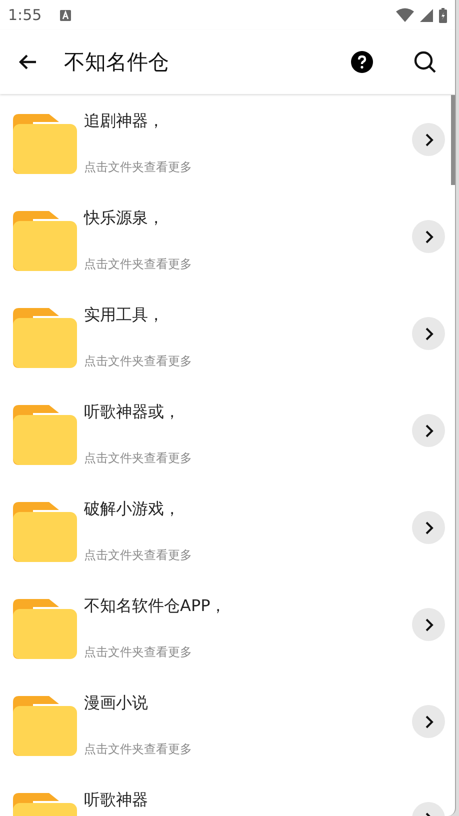 The height and width of the screenshot is (816, 459). What do you see at coordinates (227, 154) in the screenshot?
I see `folder-item: 追剧神器， 点击文件夹查看更多` at bounding box center [227, 154].